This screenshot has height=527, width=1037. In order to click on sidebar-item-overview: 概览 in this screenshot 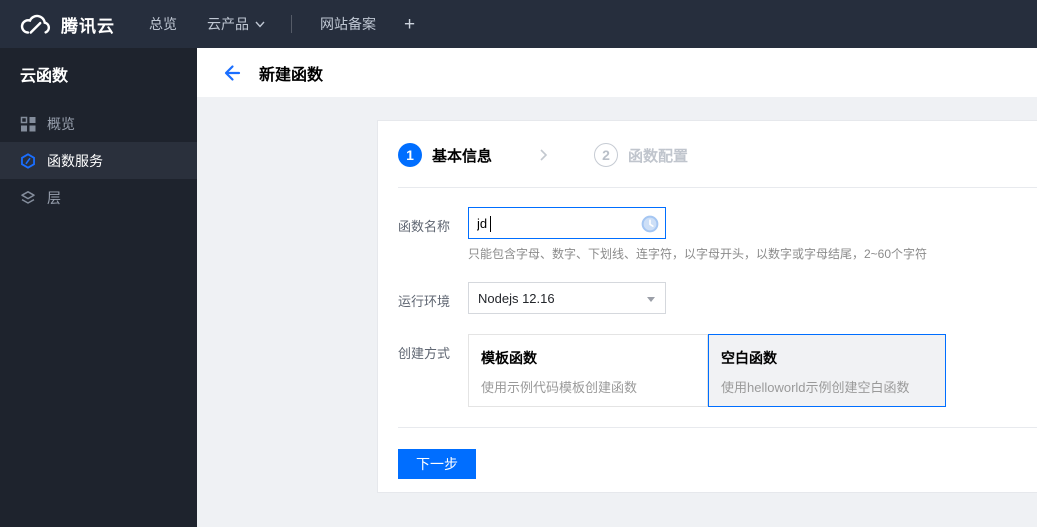, I will do `click(98, 123)`.